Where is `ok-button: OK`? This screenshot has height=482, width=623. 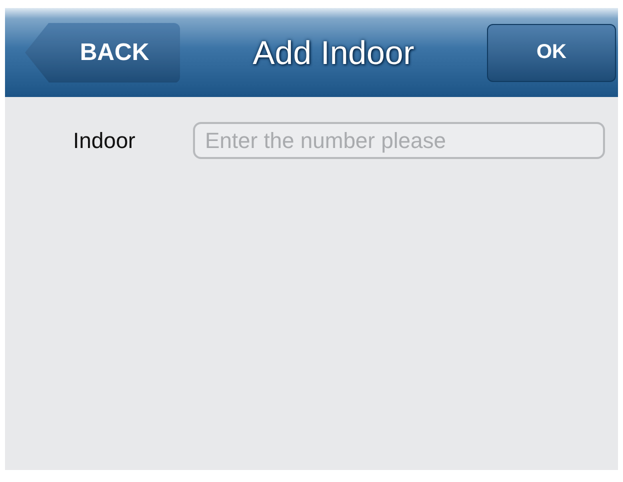
ok-button: OK is located at coordinates (551, 53).